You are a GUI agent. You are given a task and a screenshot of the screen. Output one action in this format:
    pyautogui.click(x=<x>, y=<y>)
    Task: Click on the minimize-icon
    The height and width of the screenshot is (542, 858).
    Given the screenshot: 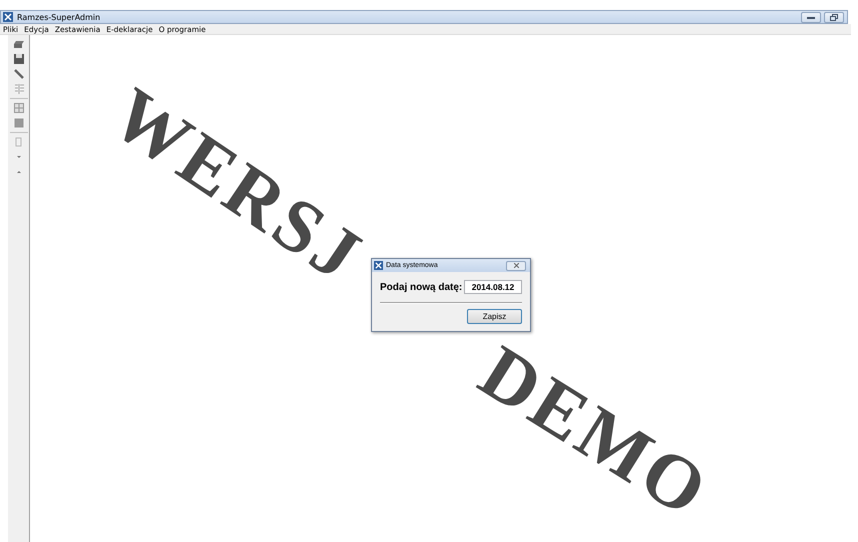 What is the action you would take?
    pyautogui.click(x=811, y=17)
    